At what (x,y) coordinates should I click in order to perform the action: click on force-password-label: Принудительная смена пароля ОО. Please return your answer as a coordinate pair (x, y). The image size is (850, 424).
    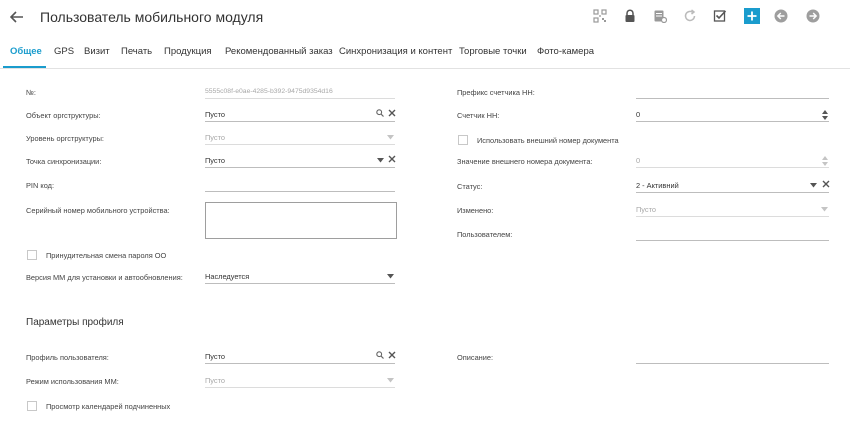
    Looking at the image, I should click on (106, 255).